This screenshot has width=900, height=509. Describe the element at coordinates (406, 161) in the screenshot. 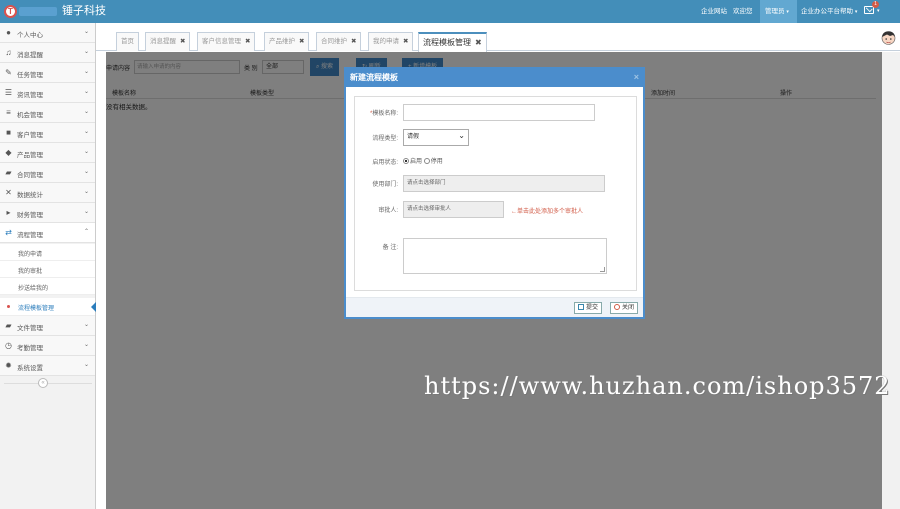

I see `radio-enabled` at that location.